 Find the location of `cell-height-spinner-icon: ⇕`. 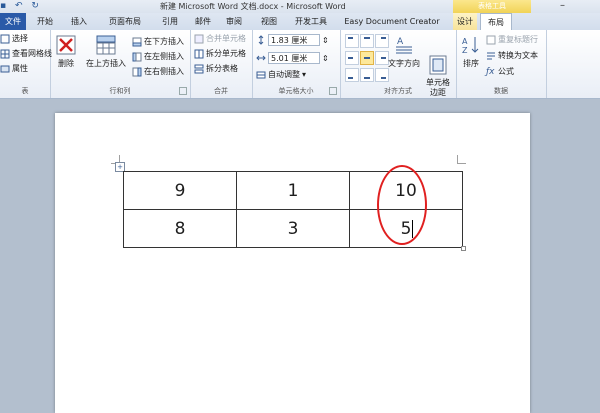

cell-height-spinner-icon: ⇕ is located at coordinates (325, 40).